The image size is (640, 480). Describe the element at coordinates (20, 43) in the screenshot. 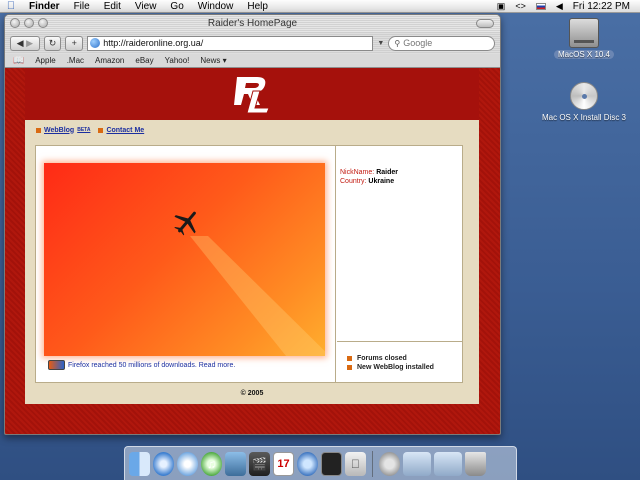

I see `back-arrow-icon: ◀` at that location.